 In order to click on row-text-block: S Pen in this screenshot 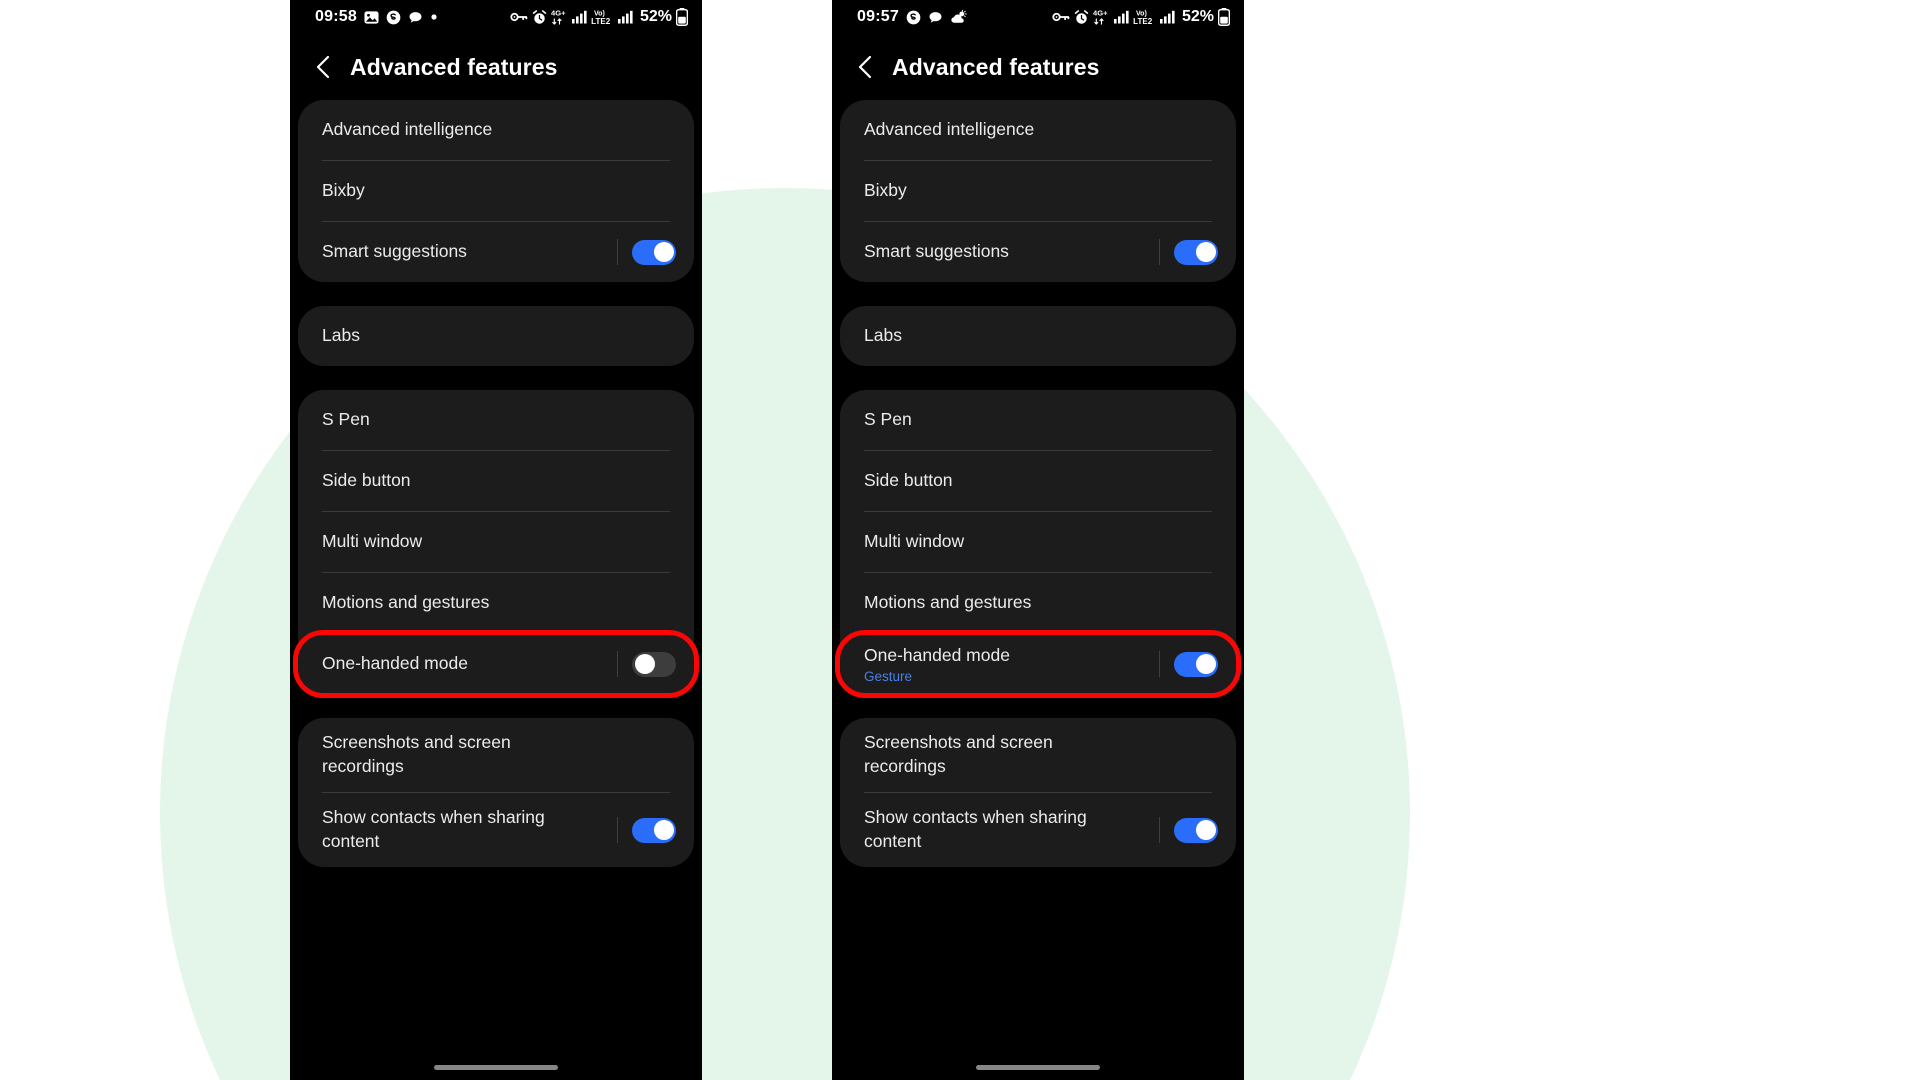, I will do `click(346, 420)`.